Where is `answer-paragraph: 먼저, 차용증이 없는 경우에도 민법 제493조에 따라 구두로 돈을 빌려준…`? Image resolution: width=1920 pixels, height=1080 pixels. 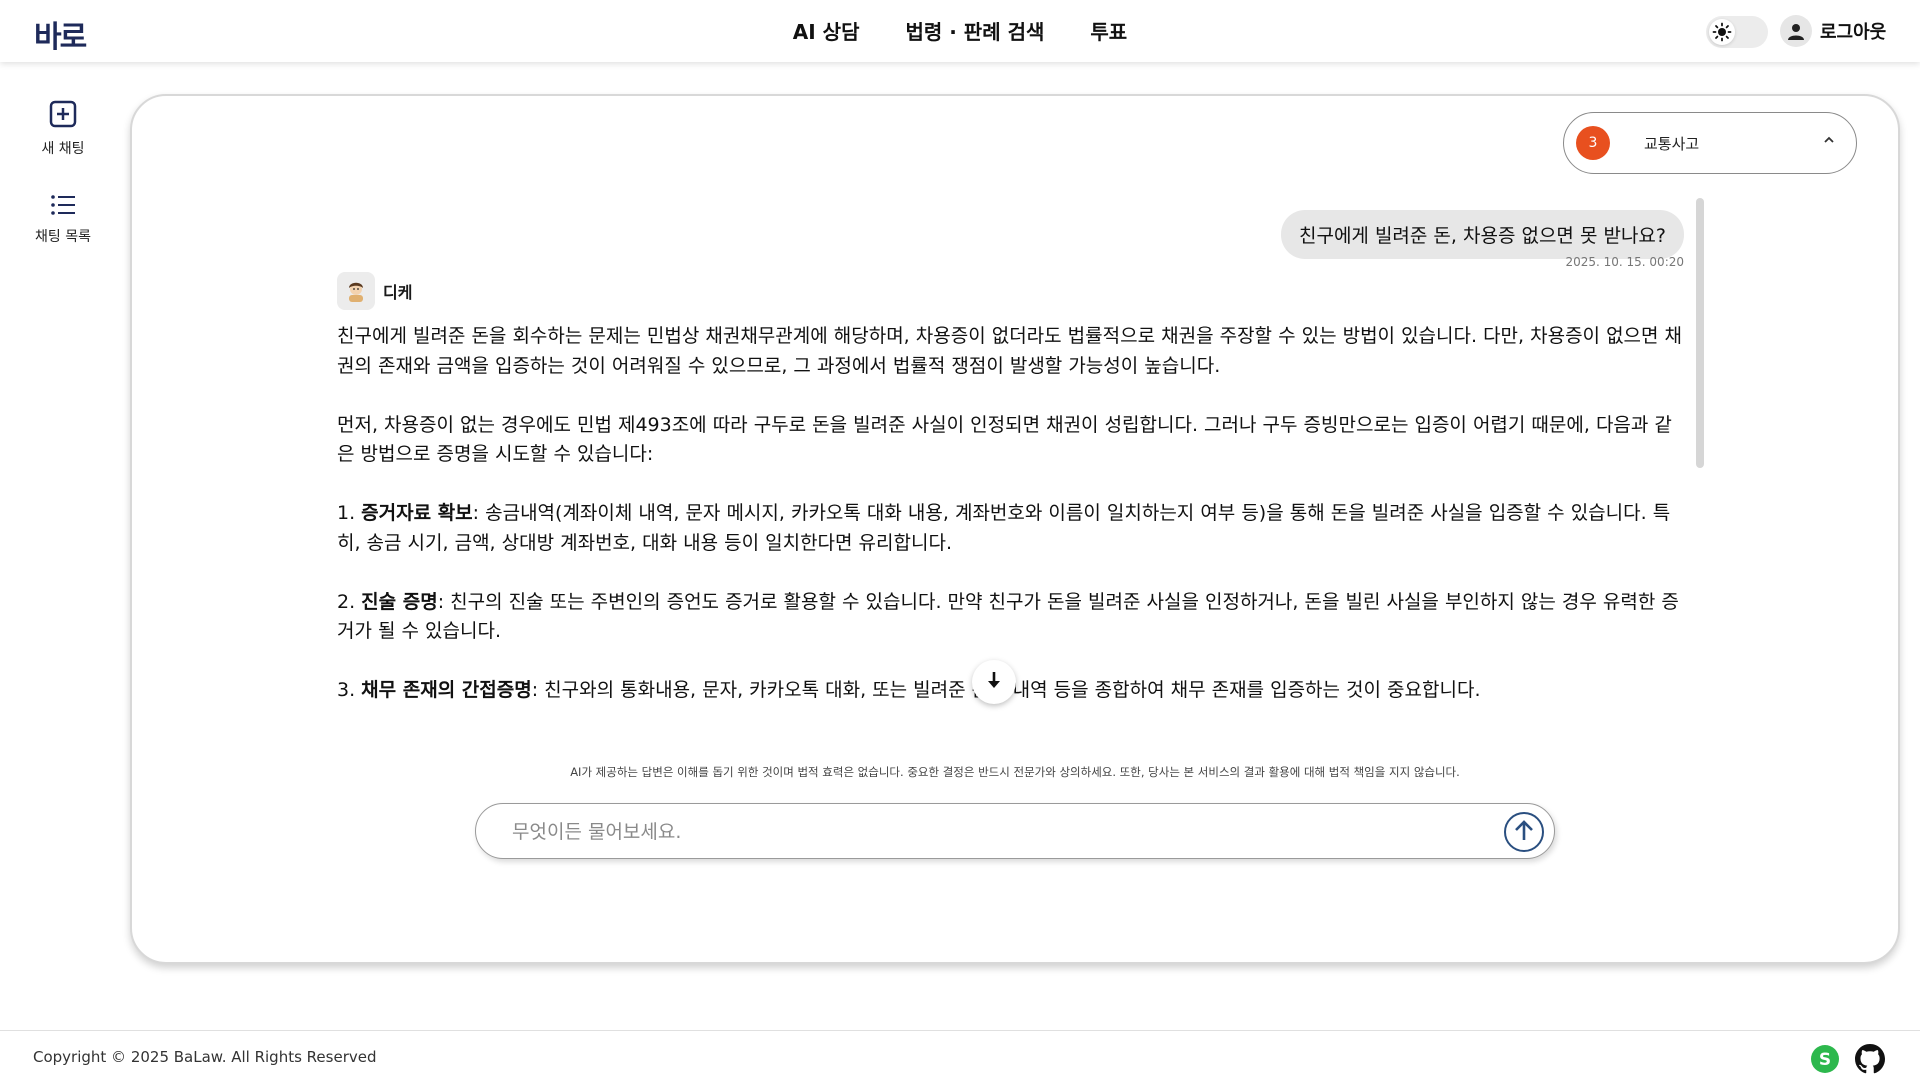
answer-paragraph: 먼저, 차용증이 없는 경우에도 민법 제493조에 따라 구두로 돈을 빌려준… is located at coordinates (1004, 439).